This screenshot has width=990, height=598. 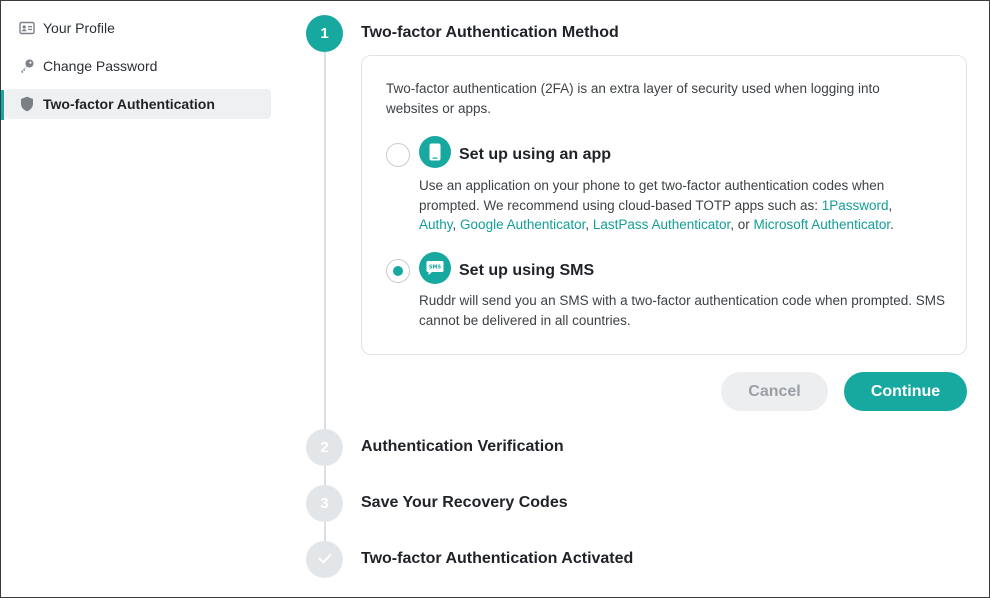 I want to click on sms-icon: SMS, so click(x=435, y=268).